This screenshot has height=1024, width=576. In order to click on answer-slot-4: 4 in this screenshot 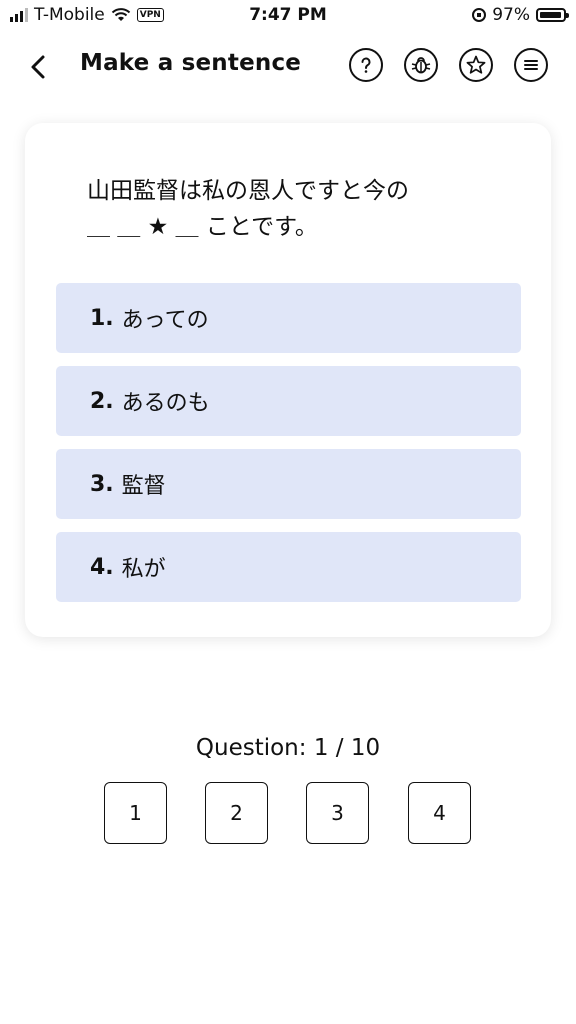, I will do `click(439, 813)`.